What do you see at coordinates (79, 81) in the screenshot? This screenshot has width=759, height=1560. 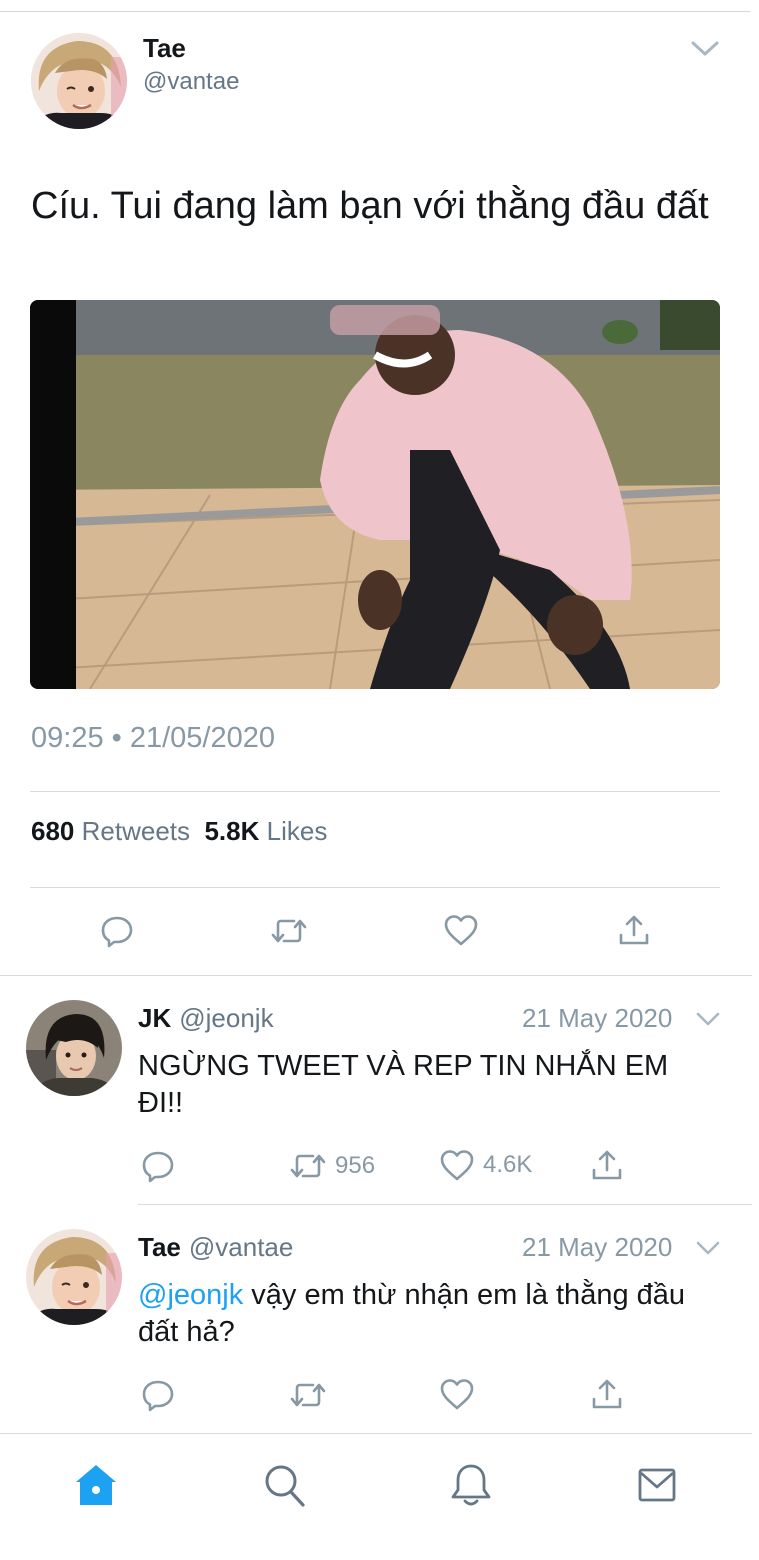 I see `author-avatar` at bounding box center [79, 81].